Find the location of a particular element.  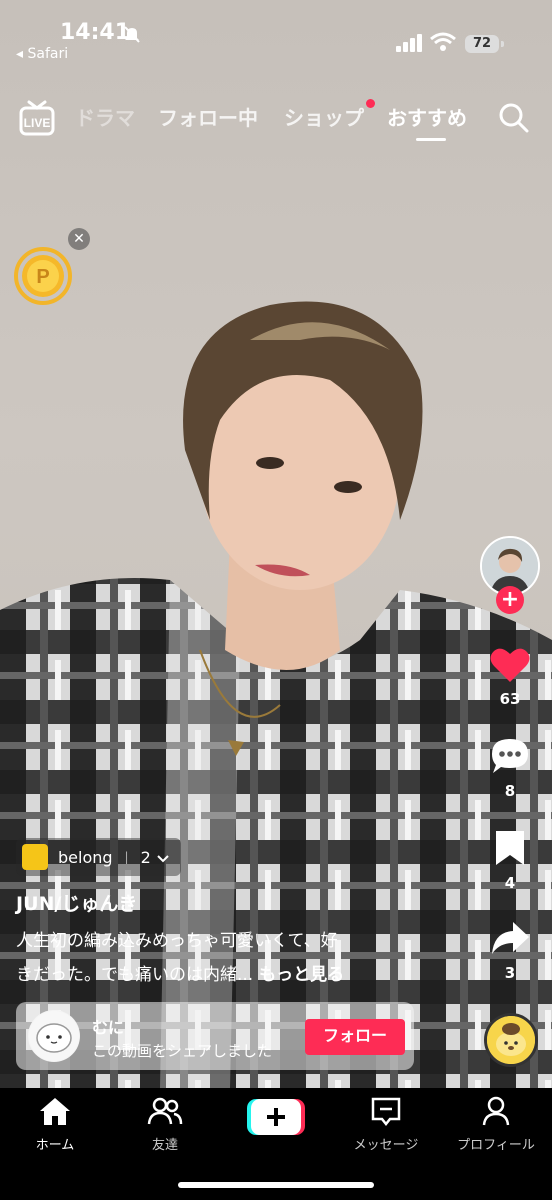

shared-message: この動画をシェアしました is located at coordinates (182, 1051).